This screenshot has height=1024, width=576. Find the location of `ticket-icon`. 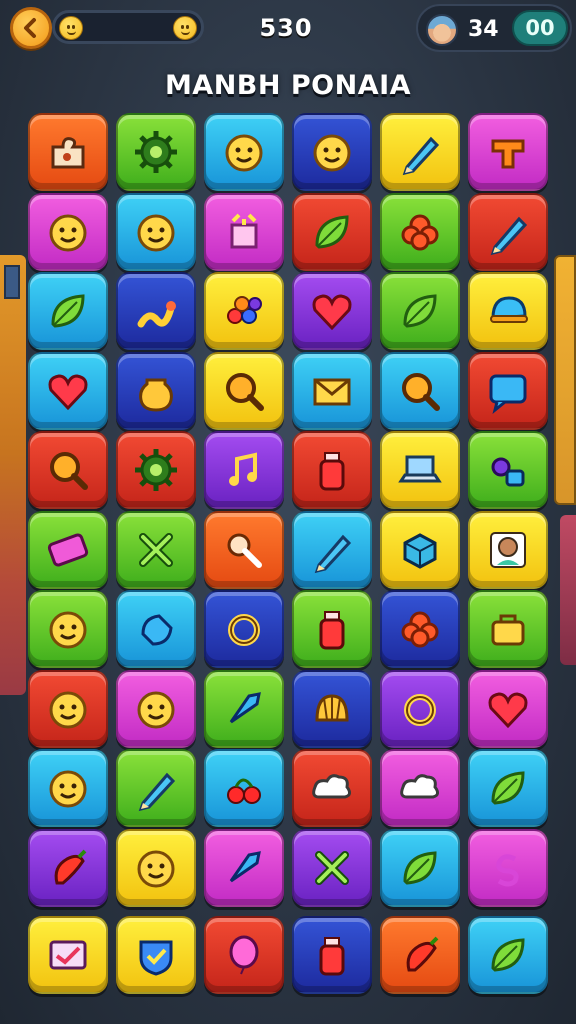

ticket-icon is located at coordinates (68, 549).